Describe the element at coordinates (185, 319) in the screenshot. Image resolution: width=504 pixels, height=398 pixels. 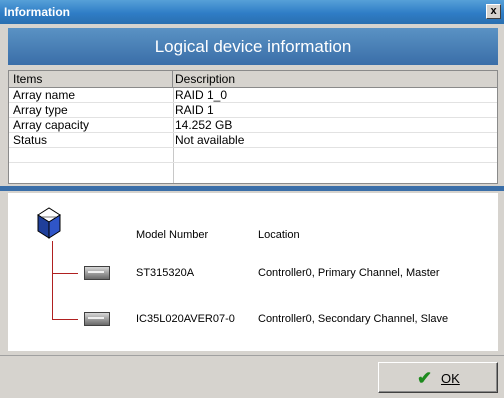
I see `device-model: IC35L020AVER07-0` at that location.